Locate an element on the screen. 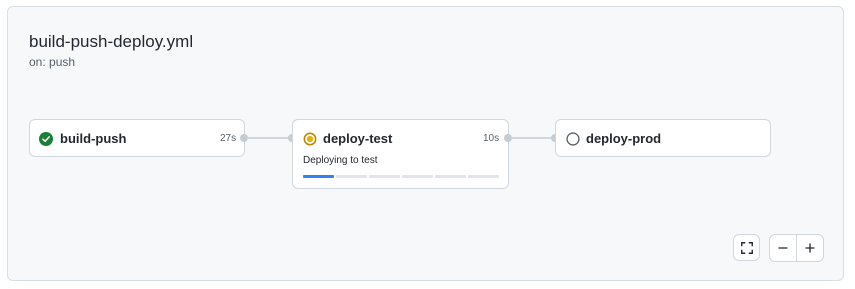 The height and width of the screenshot is (289, 855). job-name: deploy-test is located at coordinates (358, 138).